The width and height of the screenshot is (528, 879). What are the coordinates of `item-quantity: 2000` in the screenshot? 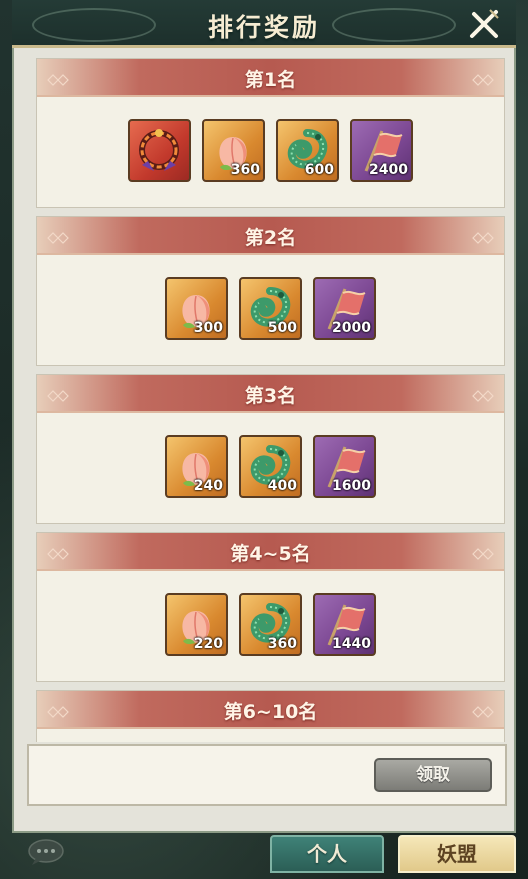 It's located at (351, 328).